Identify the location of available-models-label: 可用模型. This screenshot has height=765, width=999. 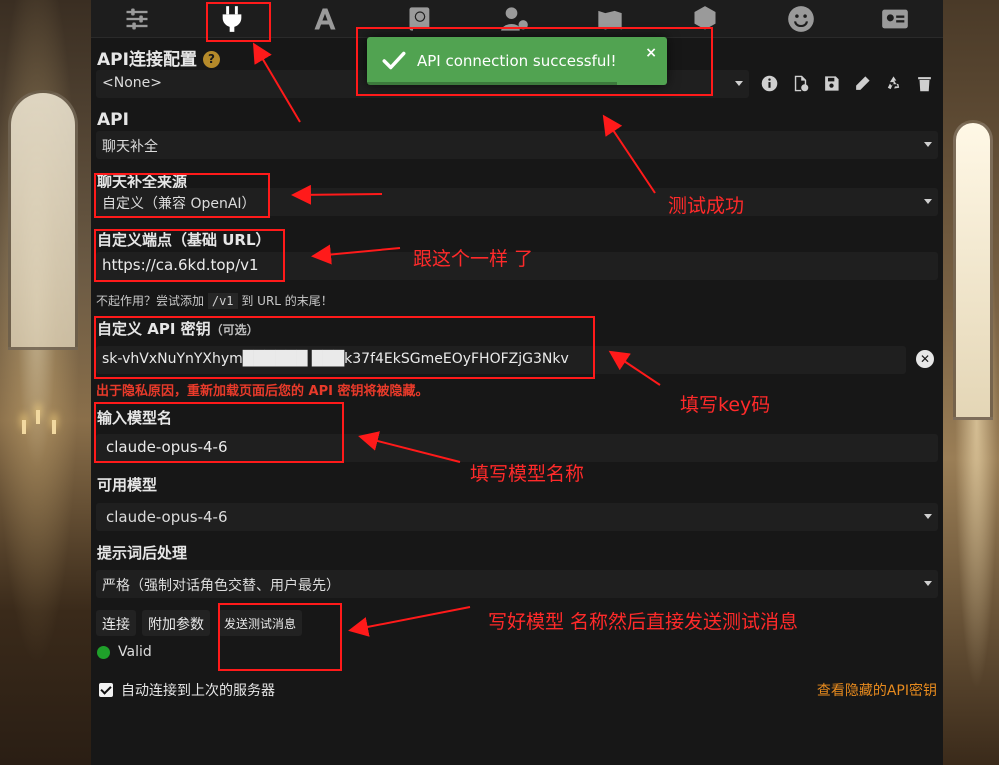
(127, 485).